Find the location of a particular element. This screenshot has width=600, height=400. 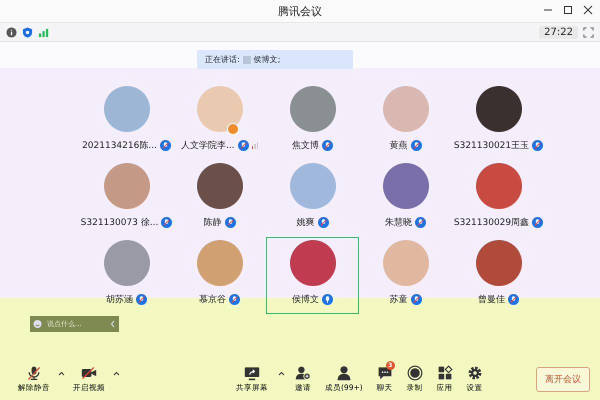

participant-name: 焦文博 is located at coordinates (305, 146).